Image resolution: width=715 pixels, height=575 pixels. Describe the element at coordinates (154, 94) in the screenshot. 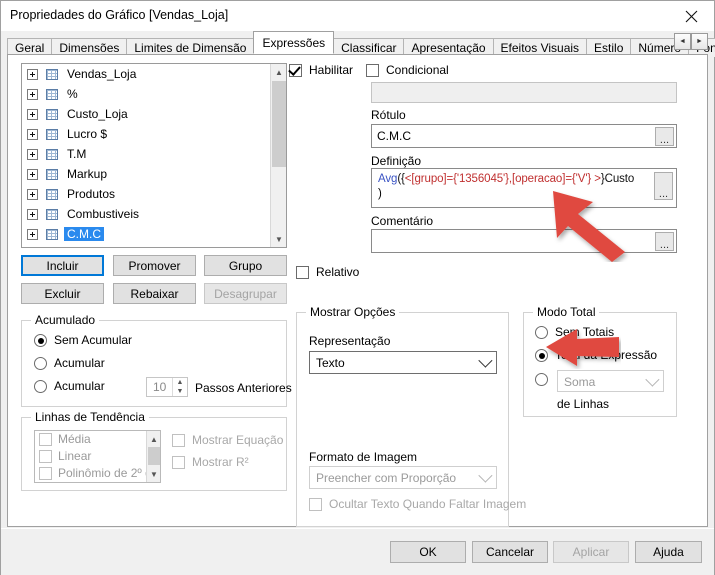

I see `list-item: %` at that location.